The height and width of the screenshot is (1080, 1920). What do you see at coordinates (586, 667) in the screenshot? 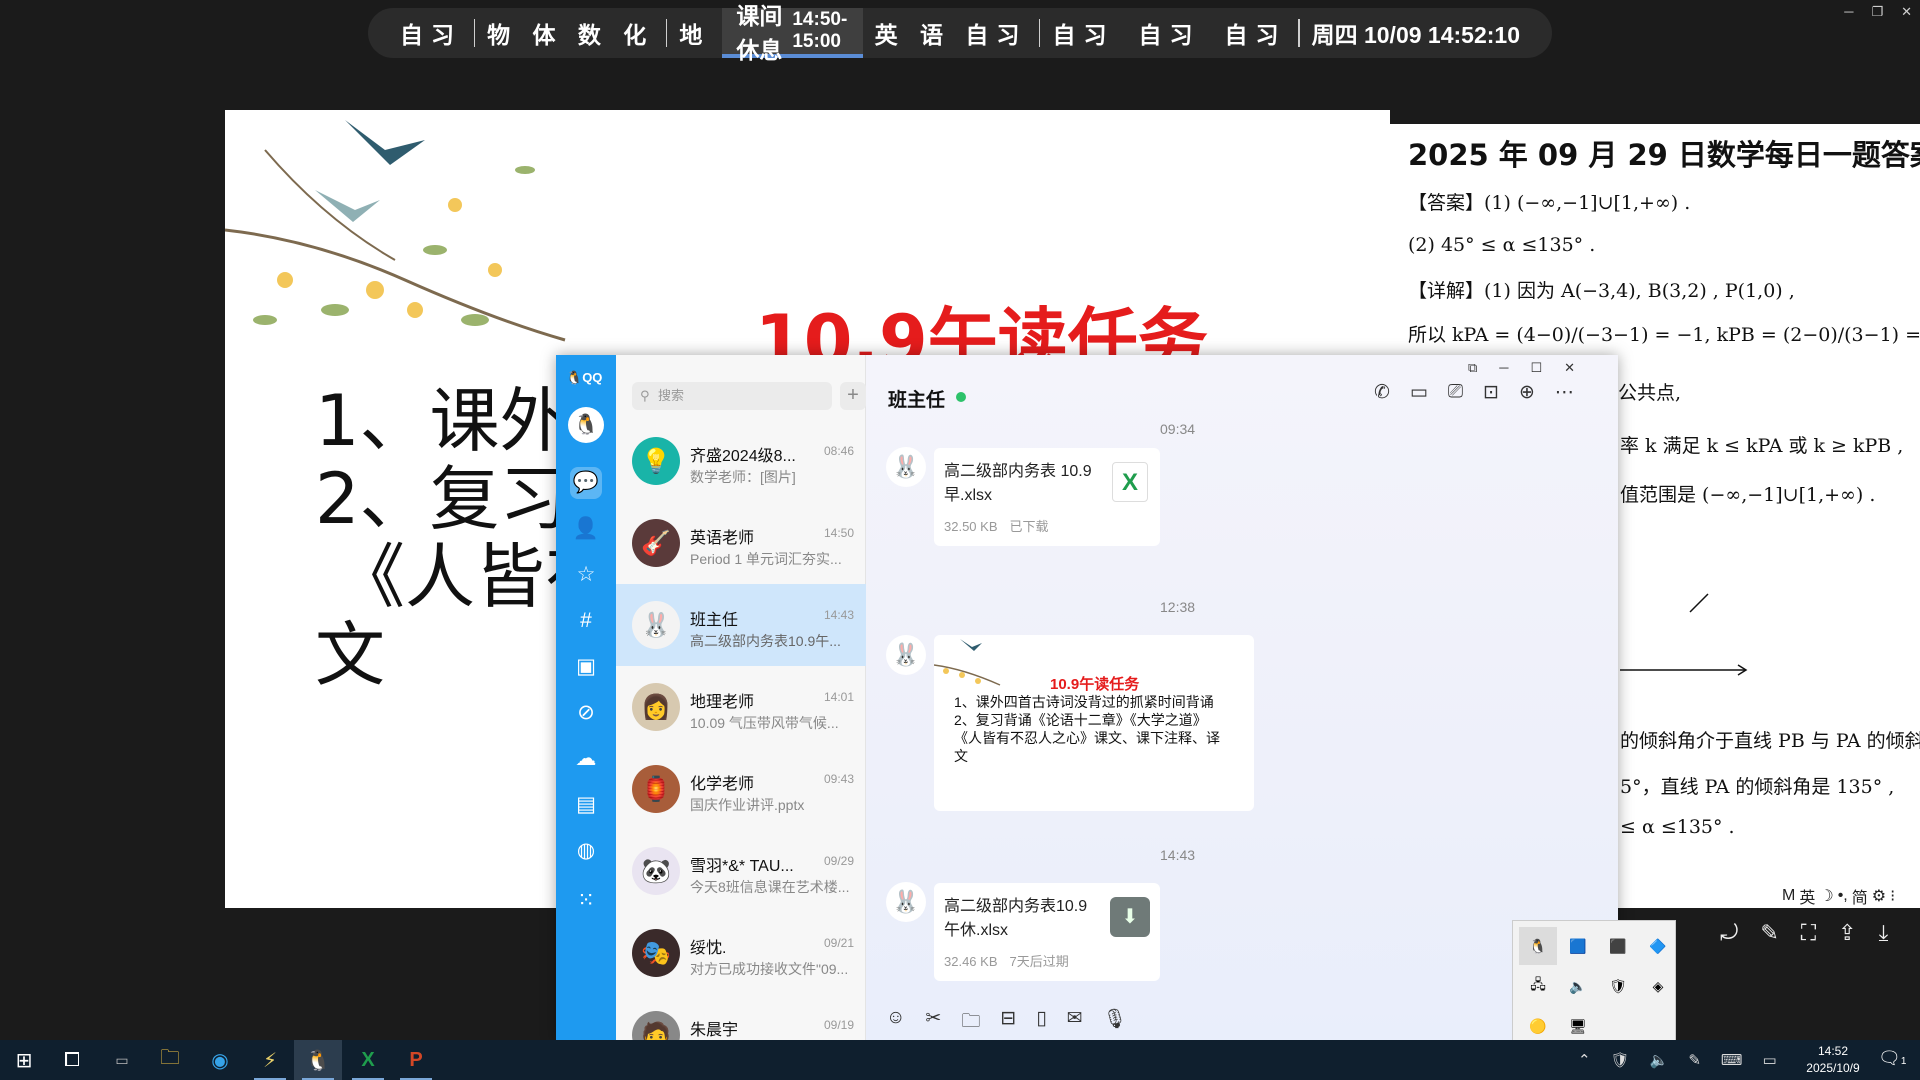
I see `photo-icon: ▣` at bounding box center [586, 667].